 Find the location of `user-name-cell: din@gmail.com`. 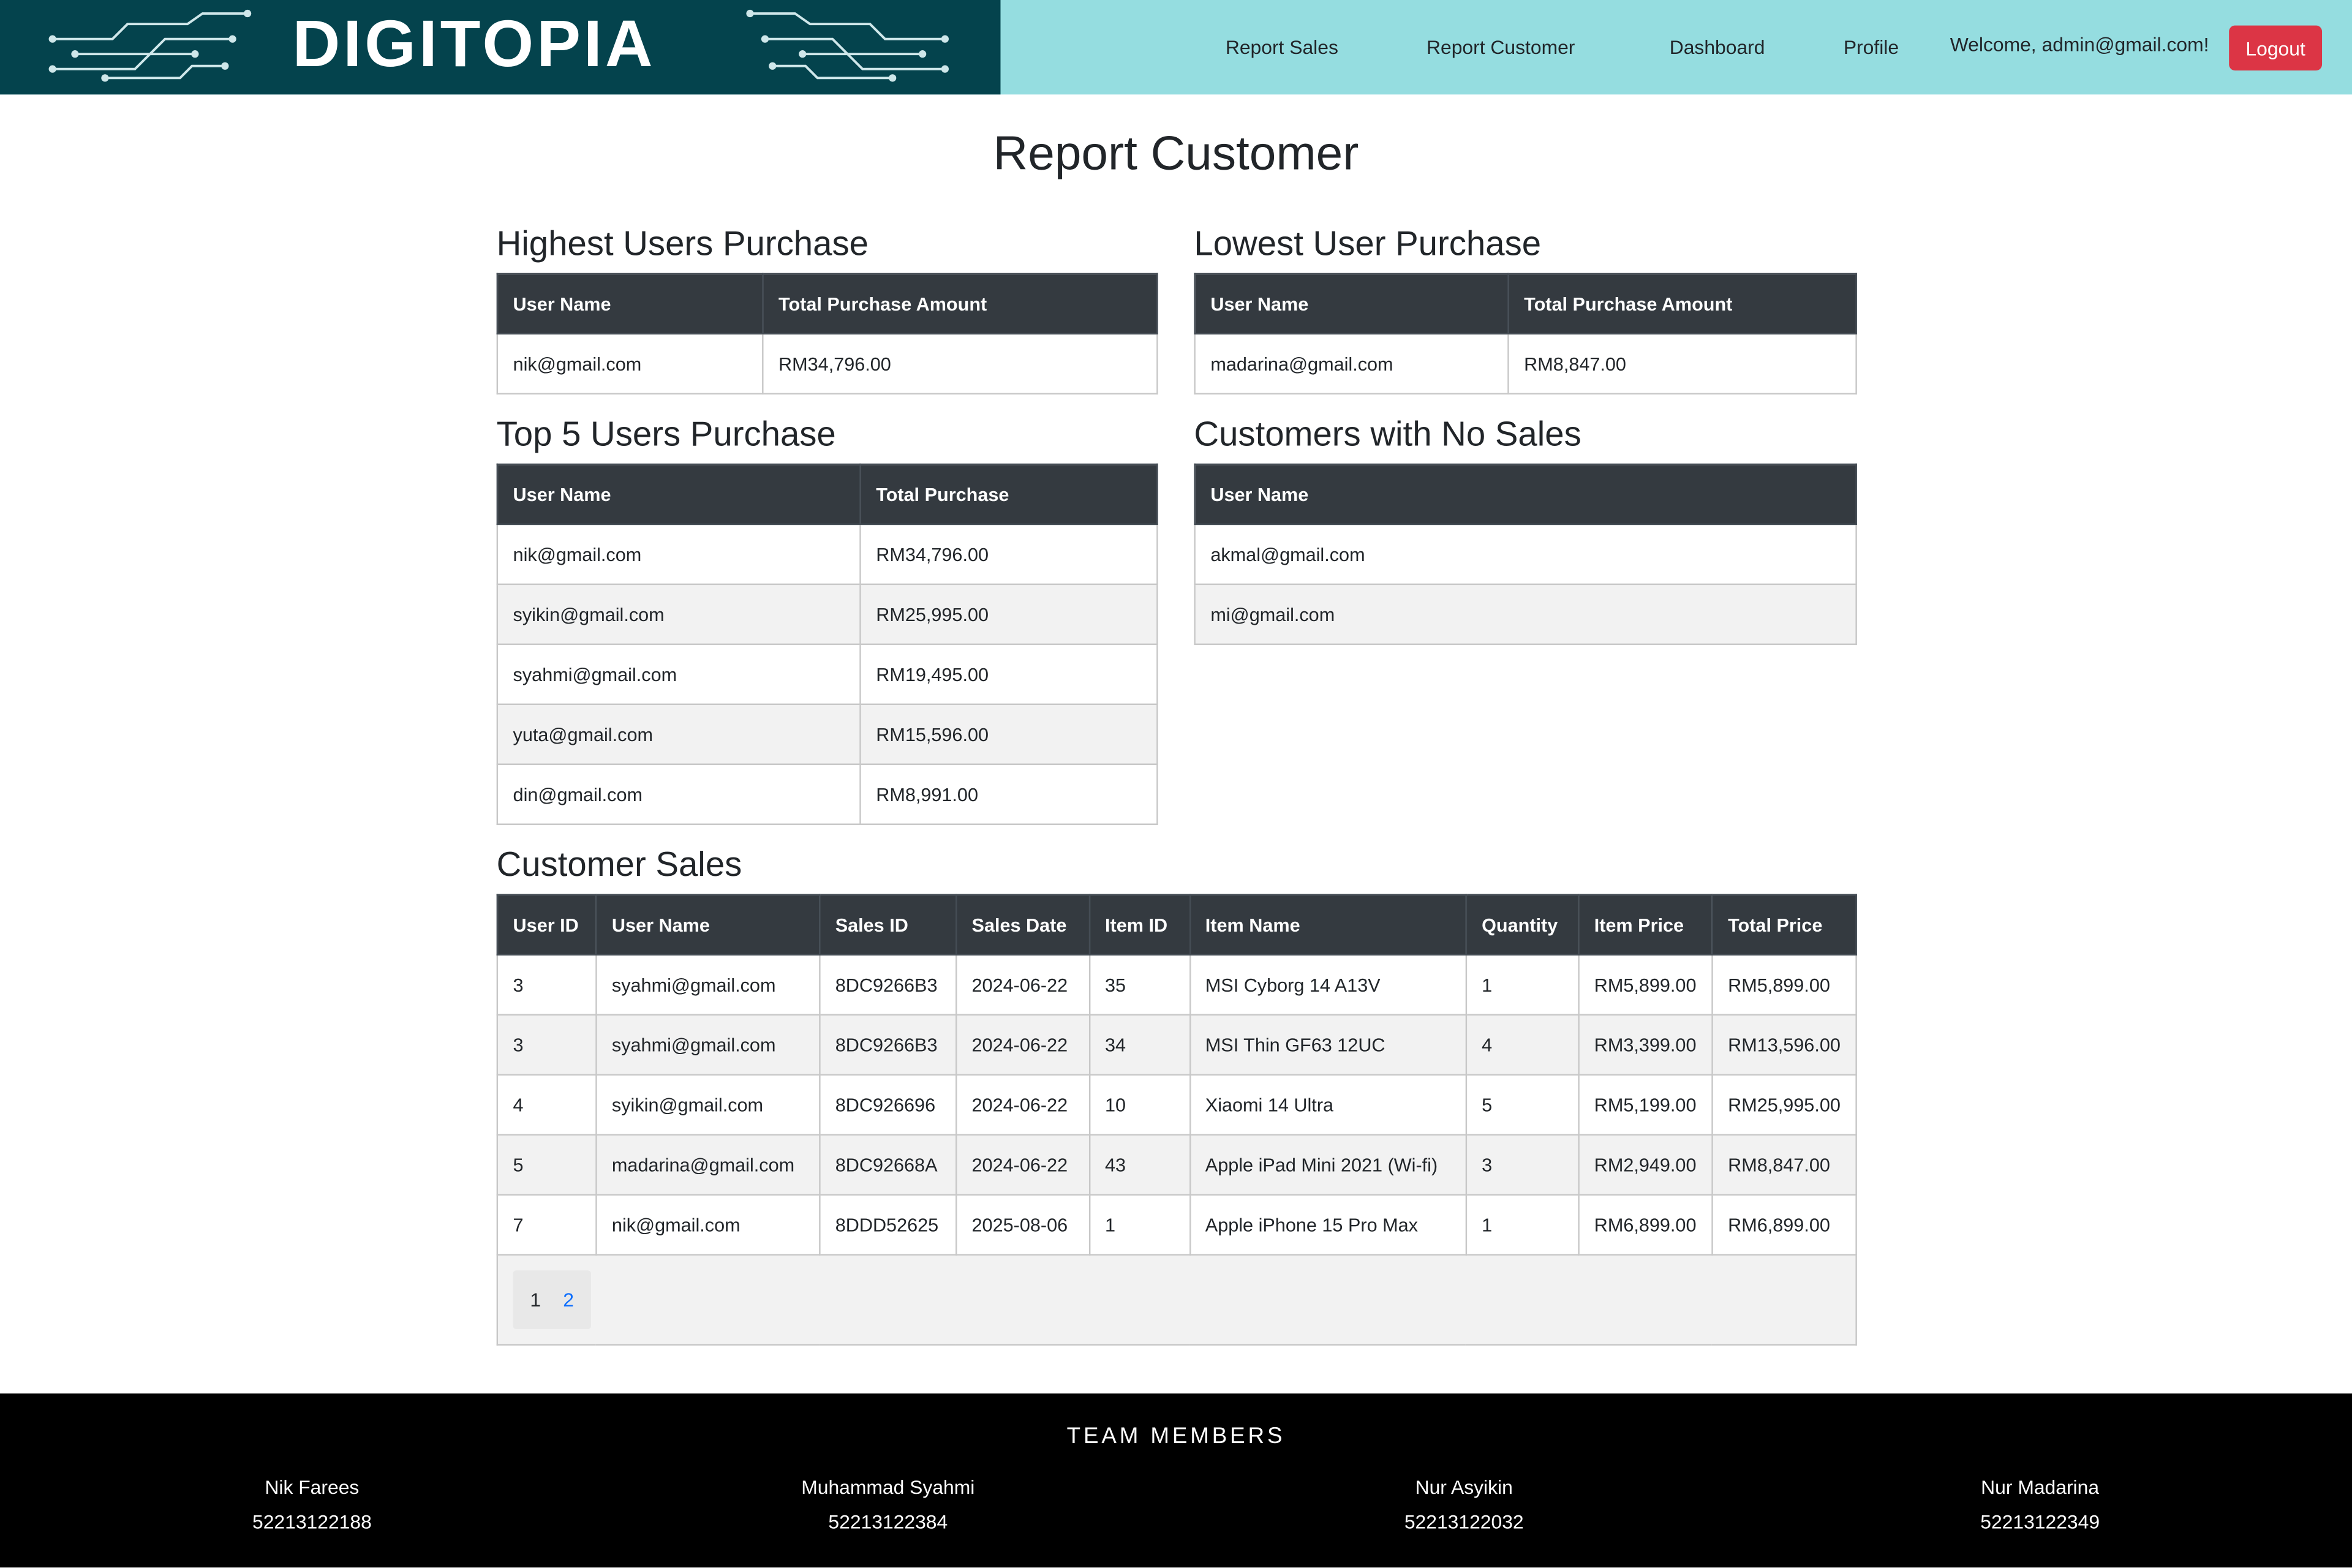

user-name-cell: din@gmail.com is located at coordinates (679, 794).